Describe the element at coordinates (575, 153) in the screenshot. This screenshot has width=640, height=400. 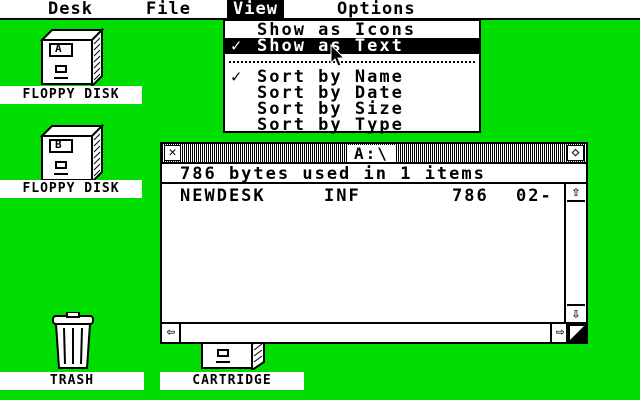
I see `full-box-icon: ◇` at that location.